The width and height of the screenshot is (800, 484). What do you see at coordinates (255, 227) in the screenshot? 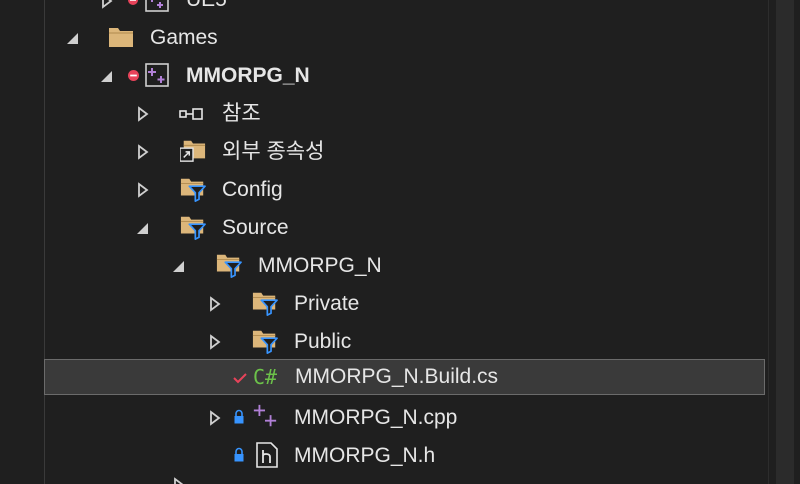
I see `tree-item-label: Source` at bounding box center [255, 227].